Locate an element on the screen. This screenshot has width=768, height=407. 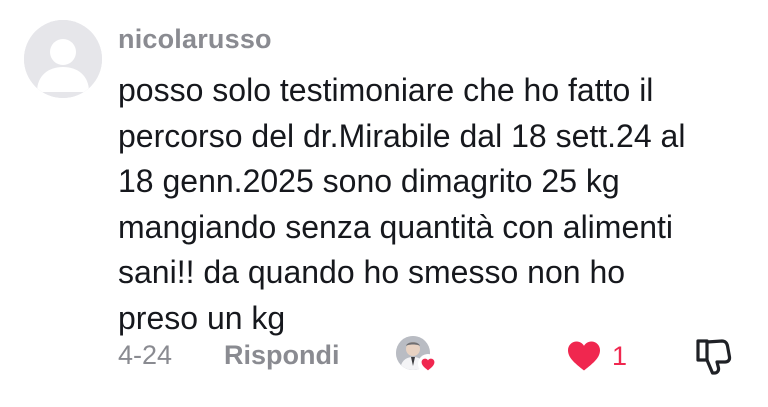
like-count: 1 is located at coordinates (620, 355).